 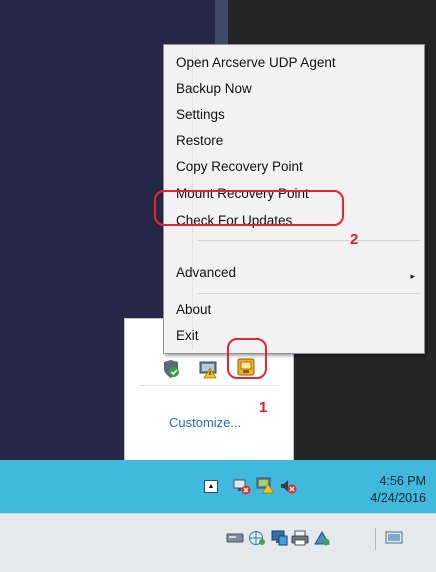 What do you see at coordinates (193, 309) in the screenshot?
I see `menu-item-about: About` at bounding box center [193, 309].